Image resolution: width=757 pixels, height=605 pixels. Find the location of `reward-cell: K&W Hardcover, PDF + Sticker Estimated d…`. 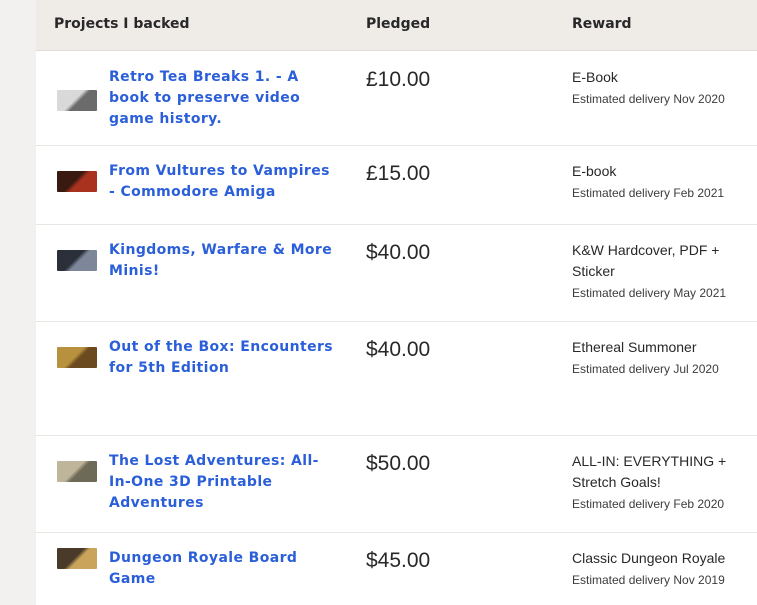

reward-cell: K&W Hardcover, PDF + Sticker Estimated d… is located at coordinates (662, 270).